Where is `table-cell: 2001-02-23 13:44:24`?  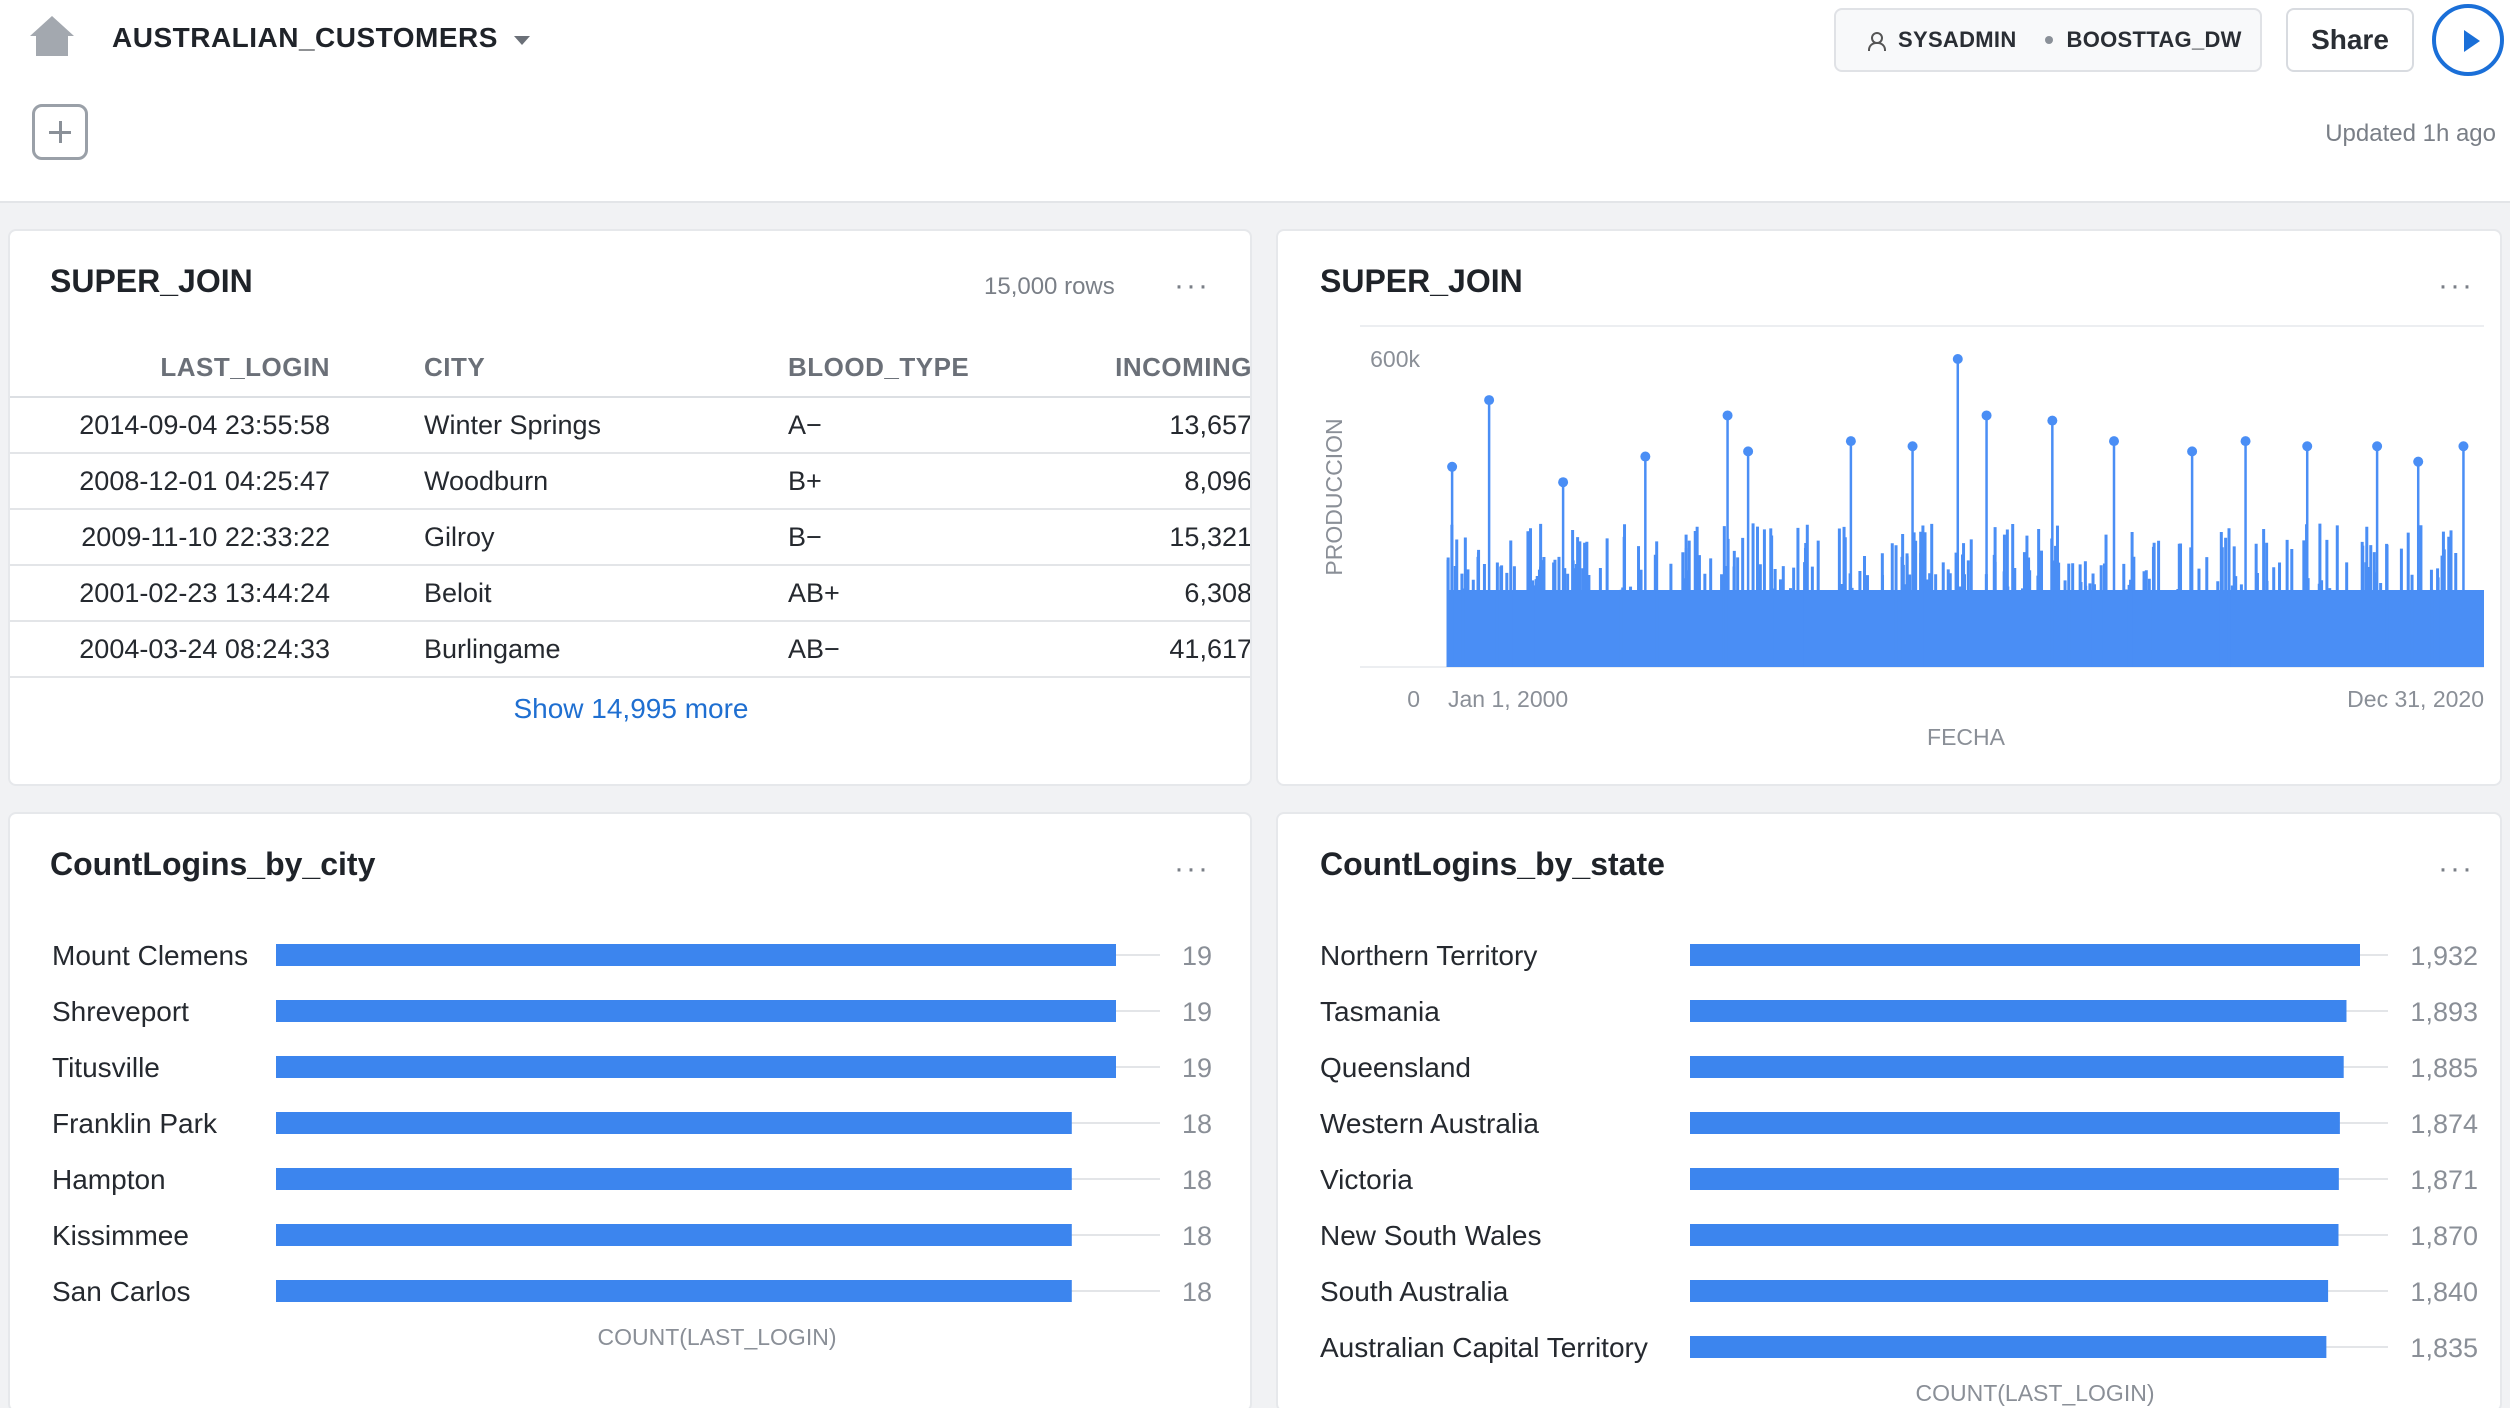 table-cell: 2001-02-23 13:44:24 is located at coordinates (212, 593).